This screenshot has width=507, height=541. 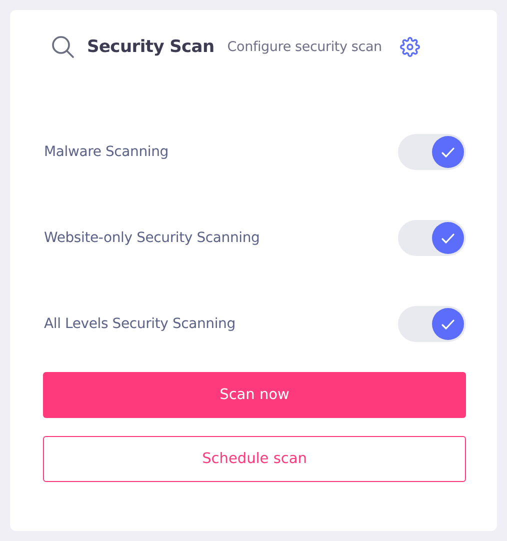 What do you see at coordinates (140, 324) in the screenshot?
I see `option-label: All Levels Security Scanning` at bounding box center [140, 324].